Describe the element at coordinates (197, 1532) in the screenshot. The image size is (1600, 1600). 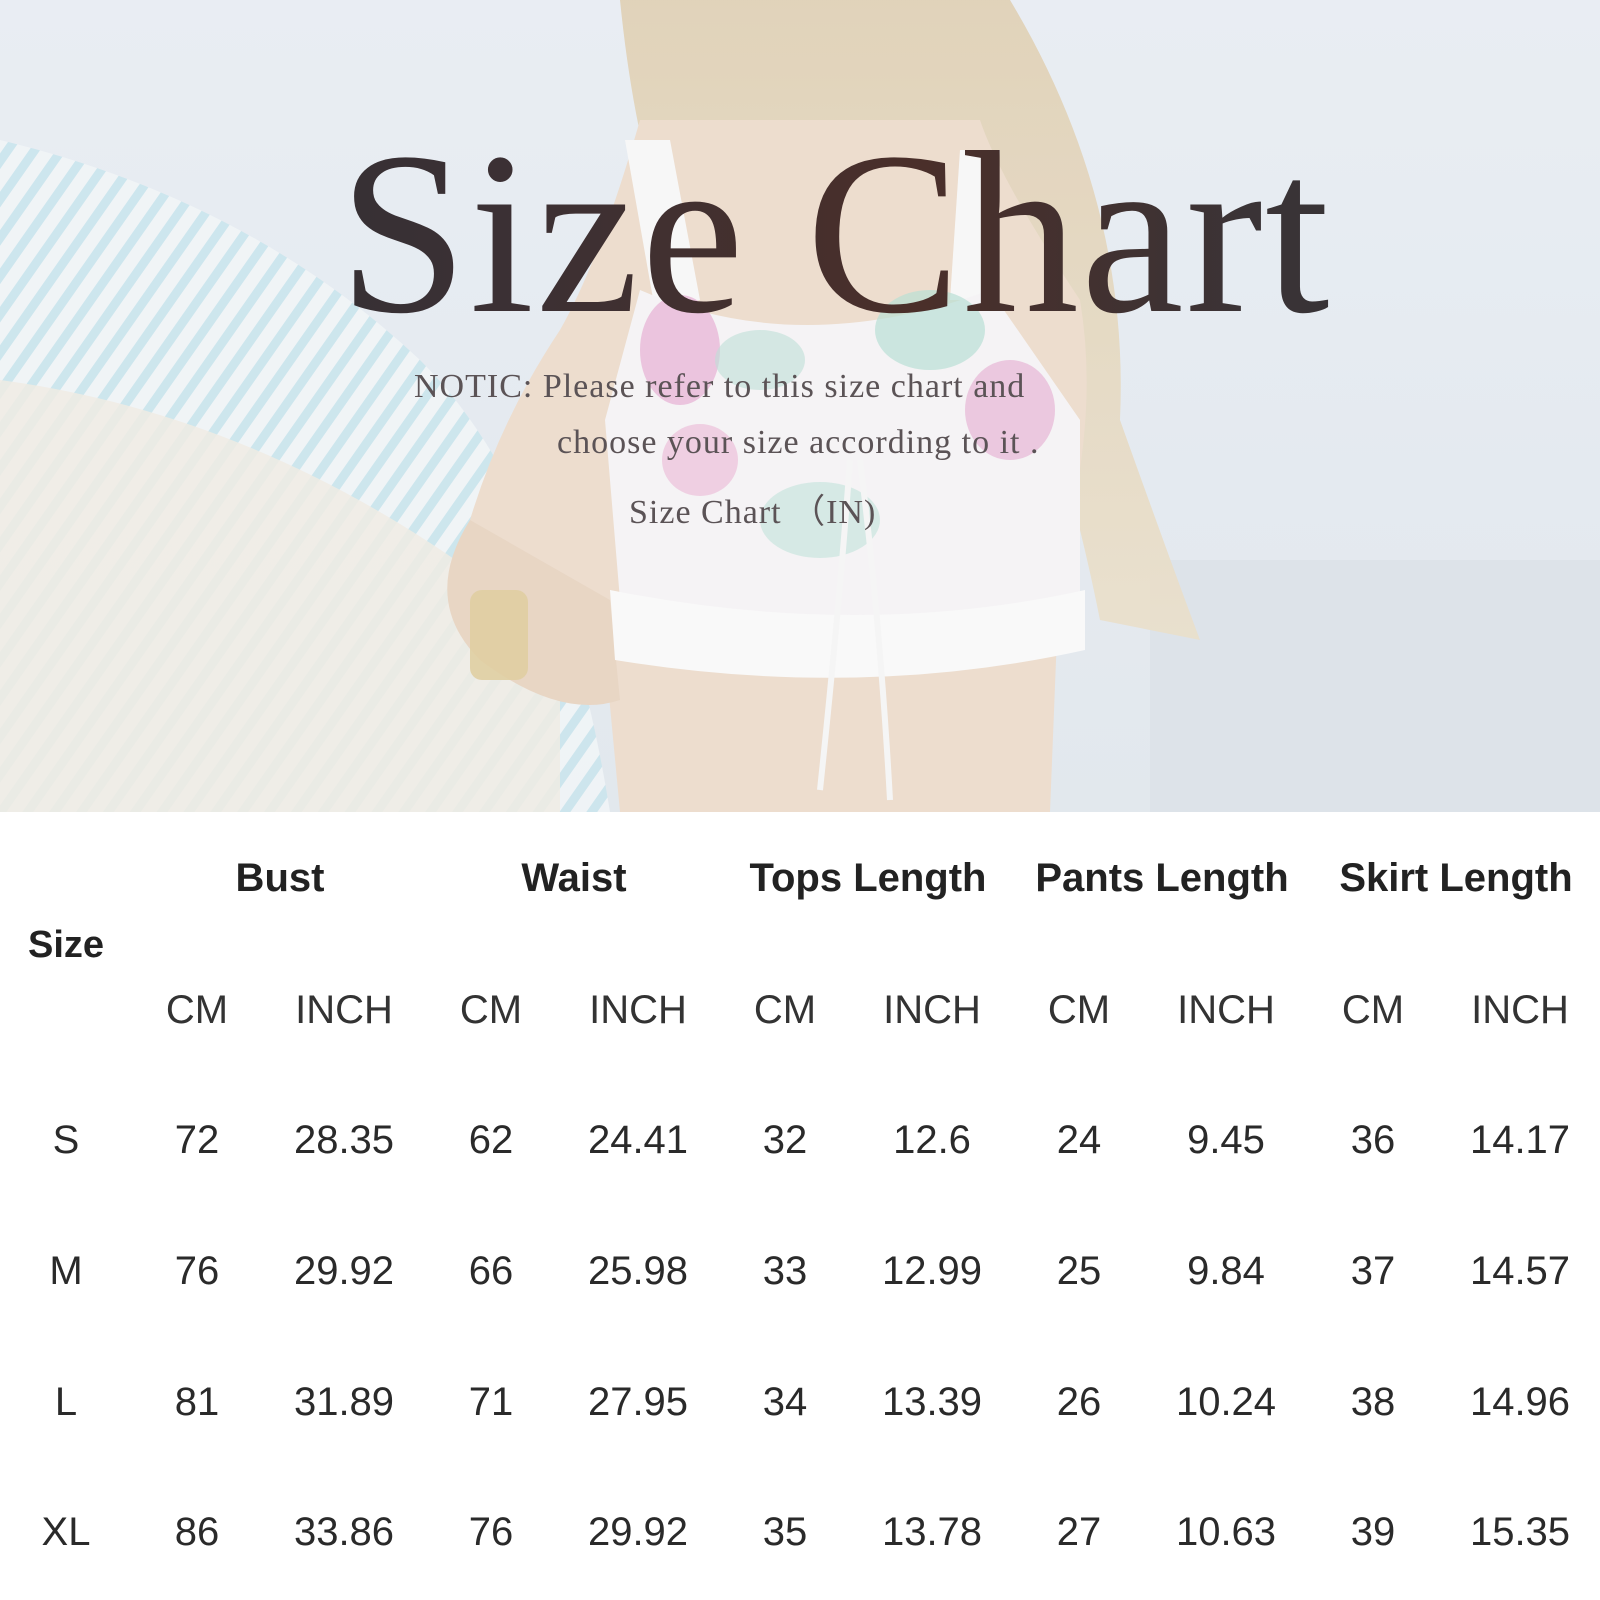
I see `table-cell: 86` at that location.